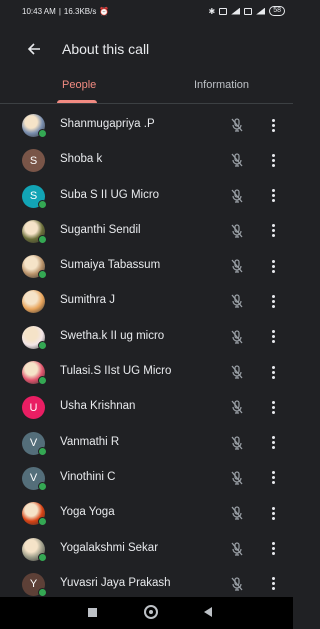 The image size is (320, 629). What do you see at coordinates (221, 89) in the screenshot?
I see `tab-information: Information` at bounding box center [221, 89].